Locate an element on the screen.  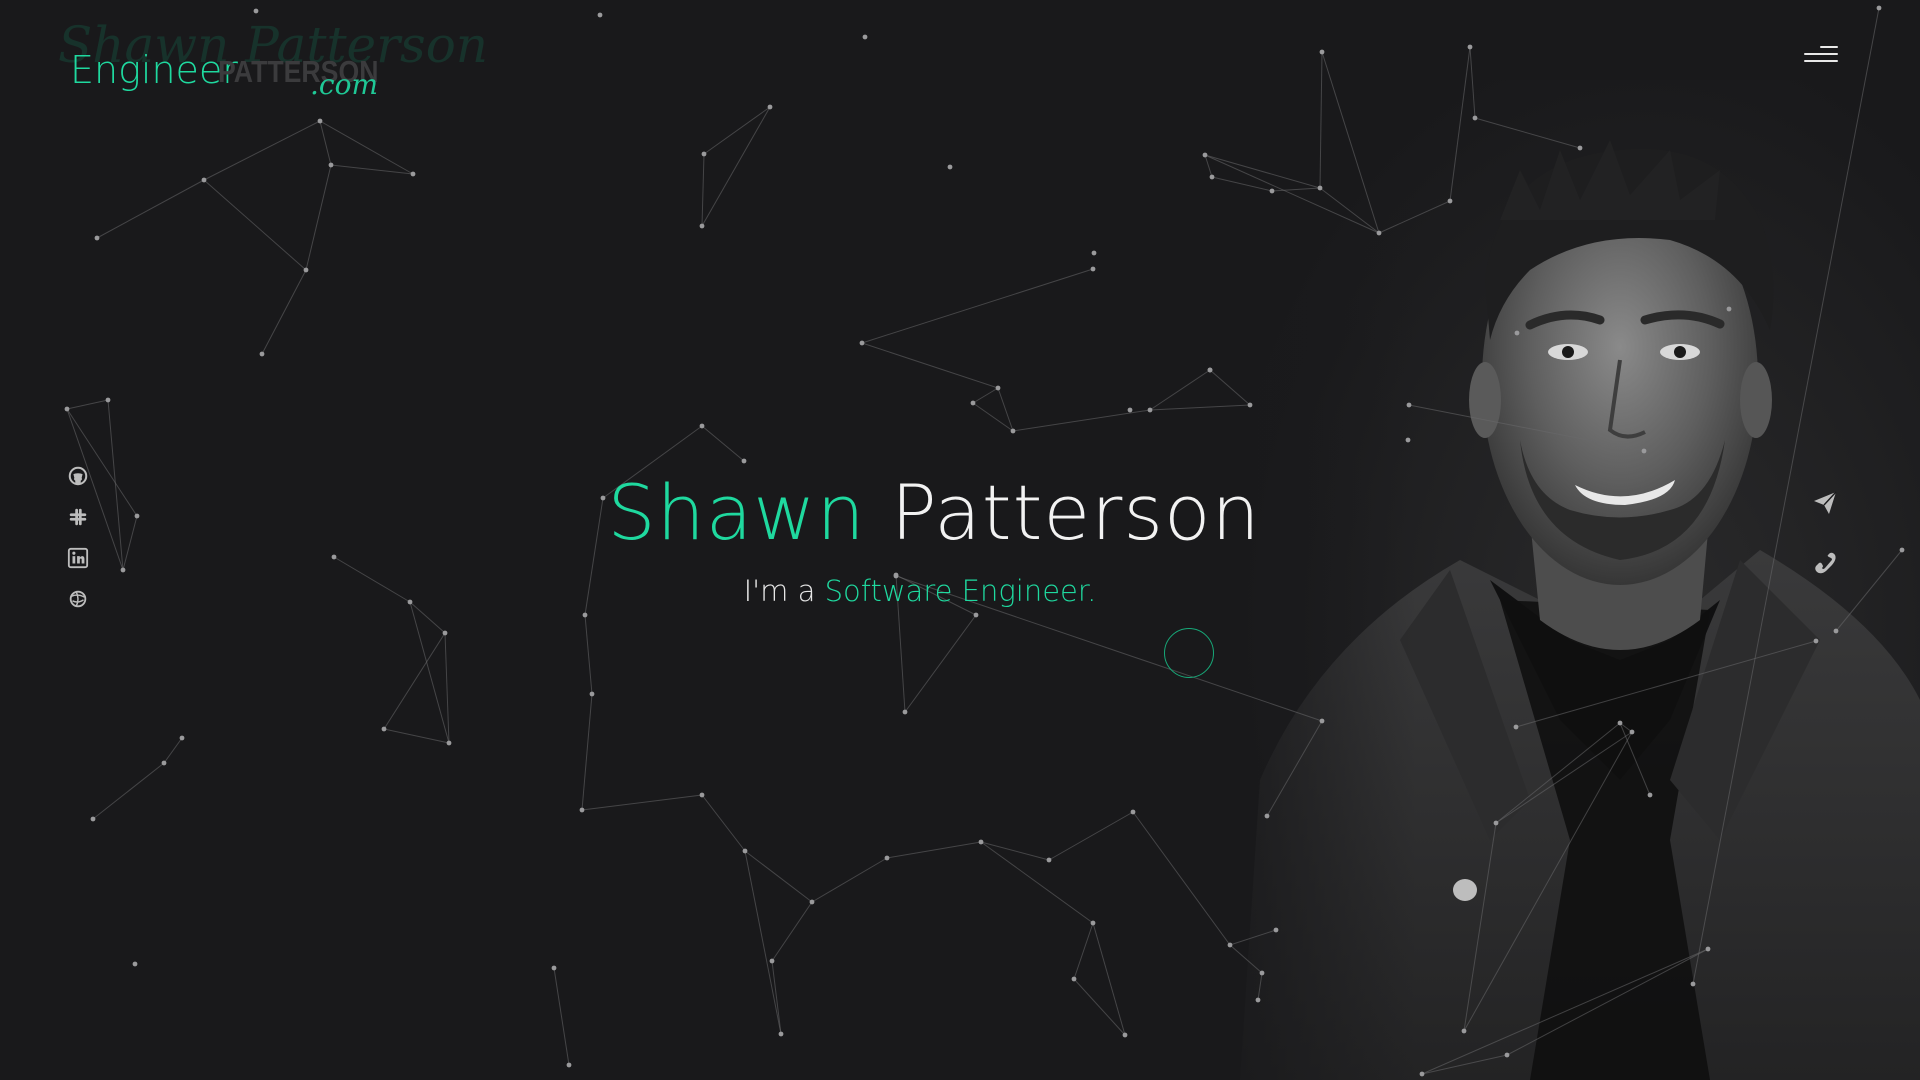
hero-title: Shawn Patterson is located at coordinates (934, 512).